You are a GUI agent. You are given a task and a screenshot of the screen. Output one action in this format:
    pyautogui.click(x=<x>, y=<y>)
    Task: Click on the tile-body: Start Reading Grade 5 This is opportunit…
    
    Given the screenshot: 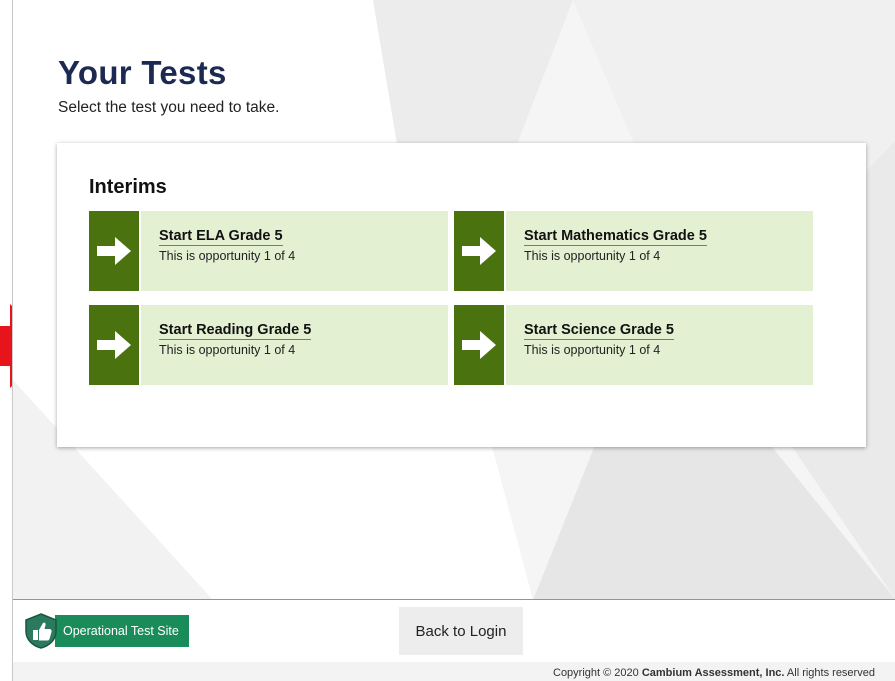 What is the action you would take?
    pyautogui.click(x=294, y=345)
    